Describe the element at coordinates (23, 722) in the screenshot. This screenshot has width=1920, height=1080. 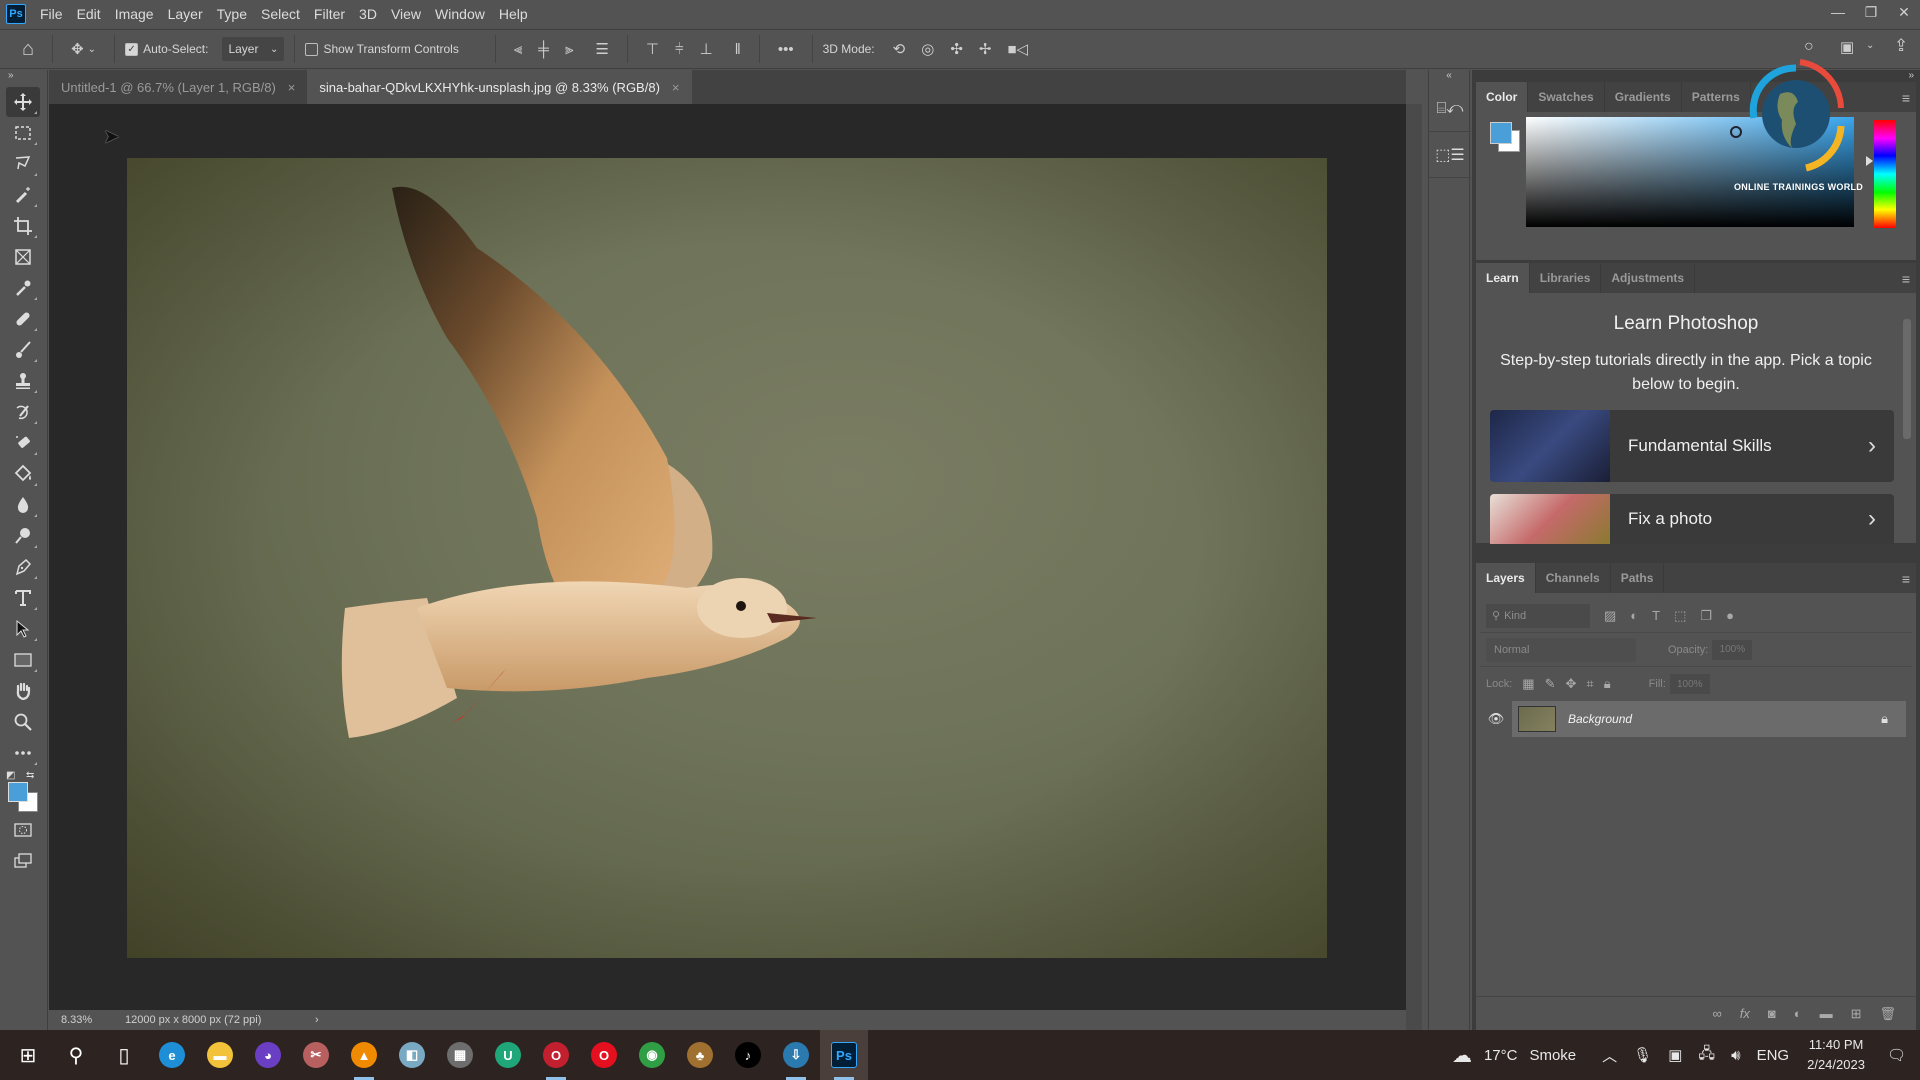
I see `zoom-tool` at that location.